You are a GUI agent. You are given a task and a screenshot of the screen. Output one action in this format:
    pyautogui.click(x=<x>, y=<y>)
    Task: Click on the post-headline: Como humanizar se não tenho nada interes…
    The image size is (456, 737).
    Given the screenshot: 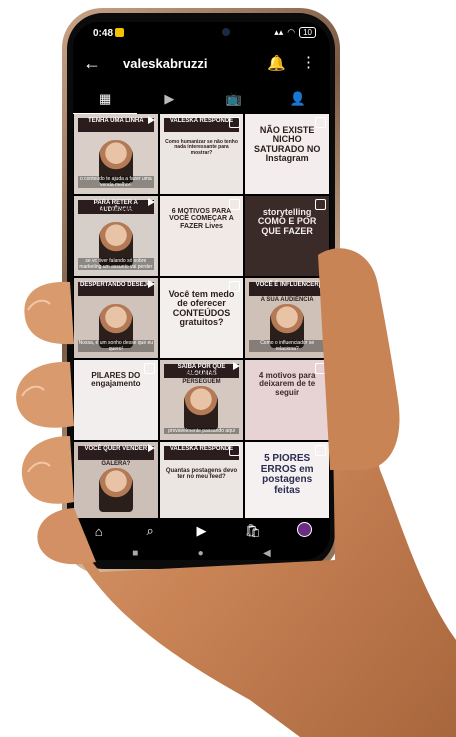 What is the action you would take?
    pyautogui.click(x=201, y=147)
    